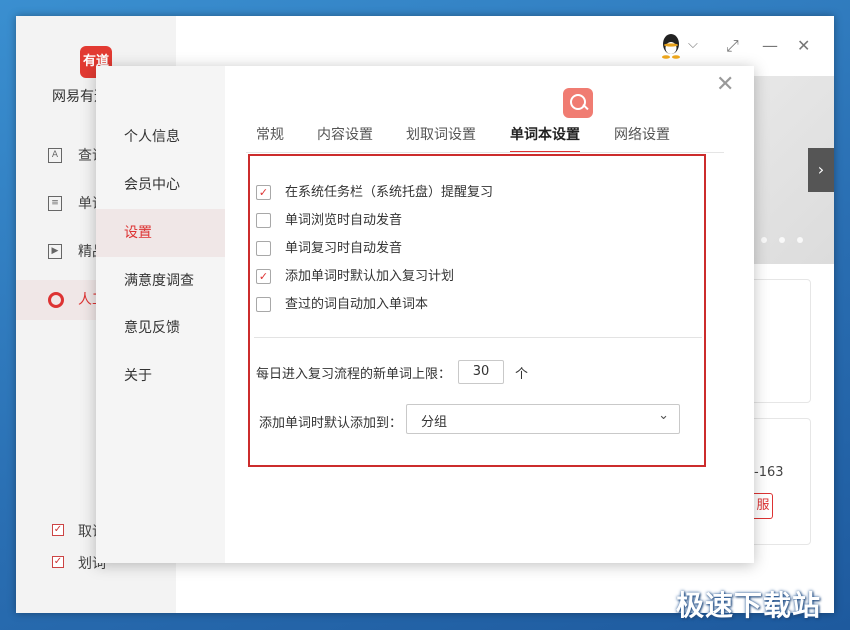 Image resolution: width=850 pixels, height=630 pixels. Describe the element at coordinates (345, 137) in the screenshot. I see `tab-content: 内容设置` at that location.